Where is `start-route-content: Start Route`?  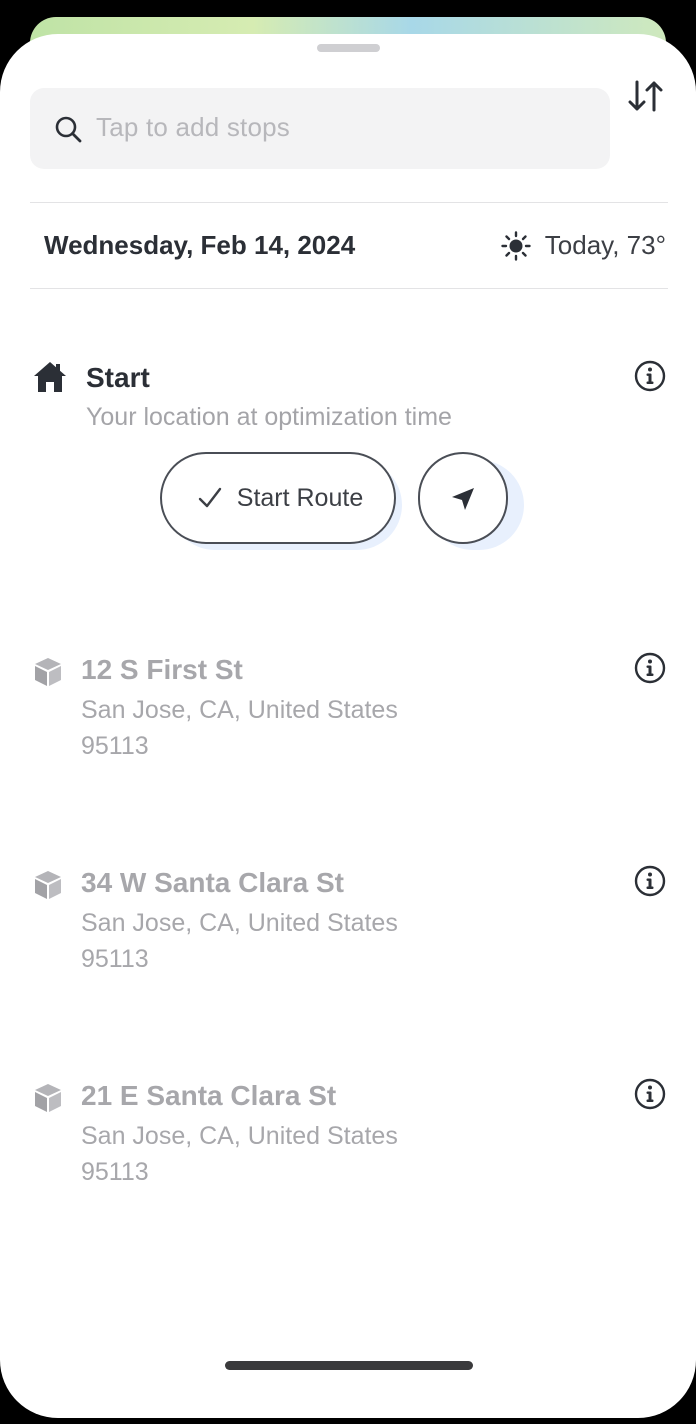 start-route-content: Start Route is located at coordinates (280, 498).